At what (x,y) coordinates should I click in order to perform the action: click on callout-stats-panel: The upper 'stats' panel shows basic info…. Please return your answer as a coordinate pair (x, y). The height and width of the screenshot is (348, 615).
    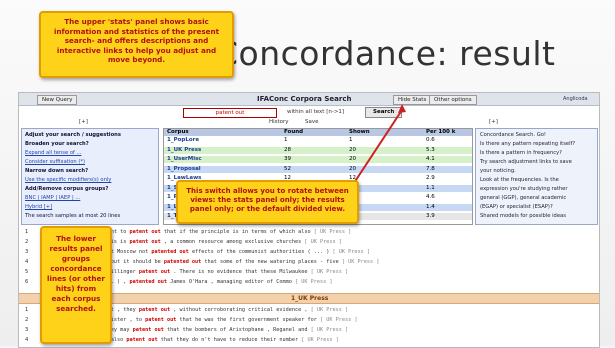
    Looking at the image, I should click on (136, 44).